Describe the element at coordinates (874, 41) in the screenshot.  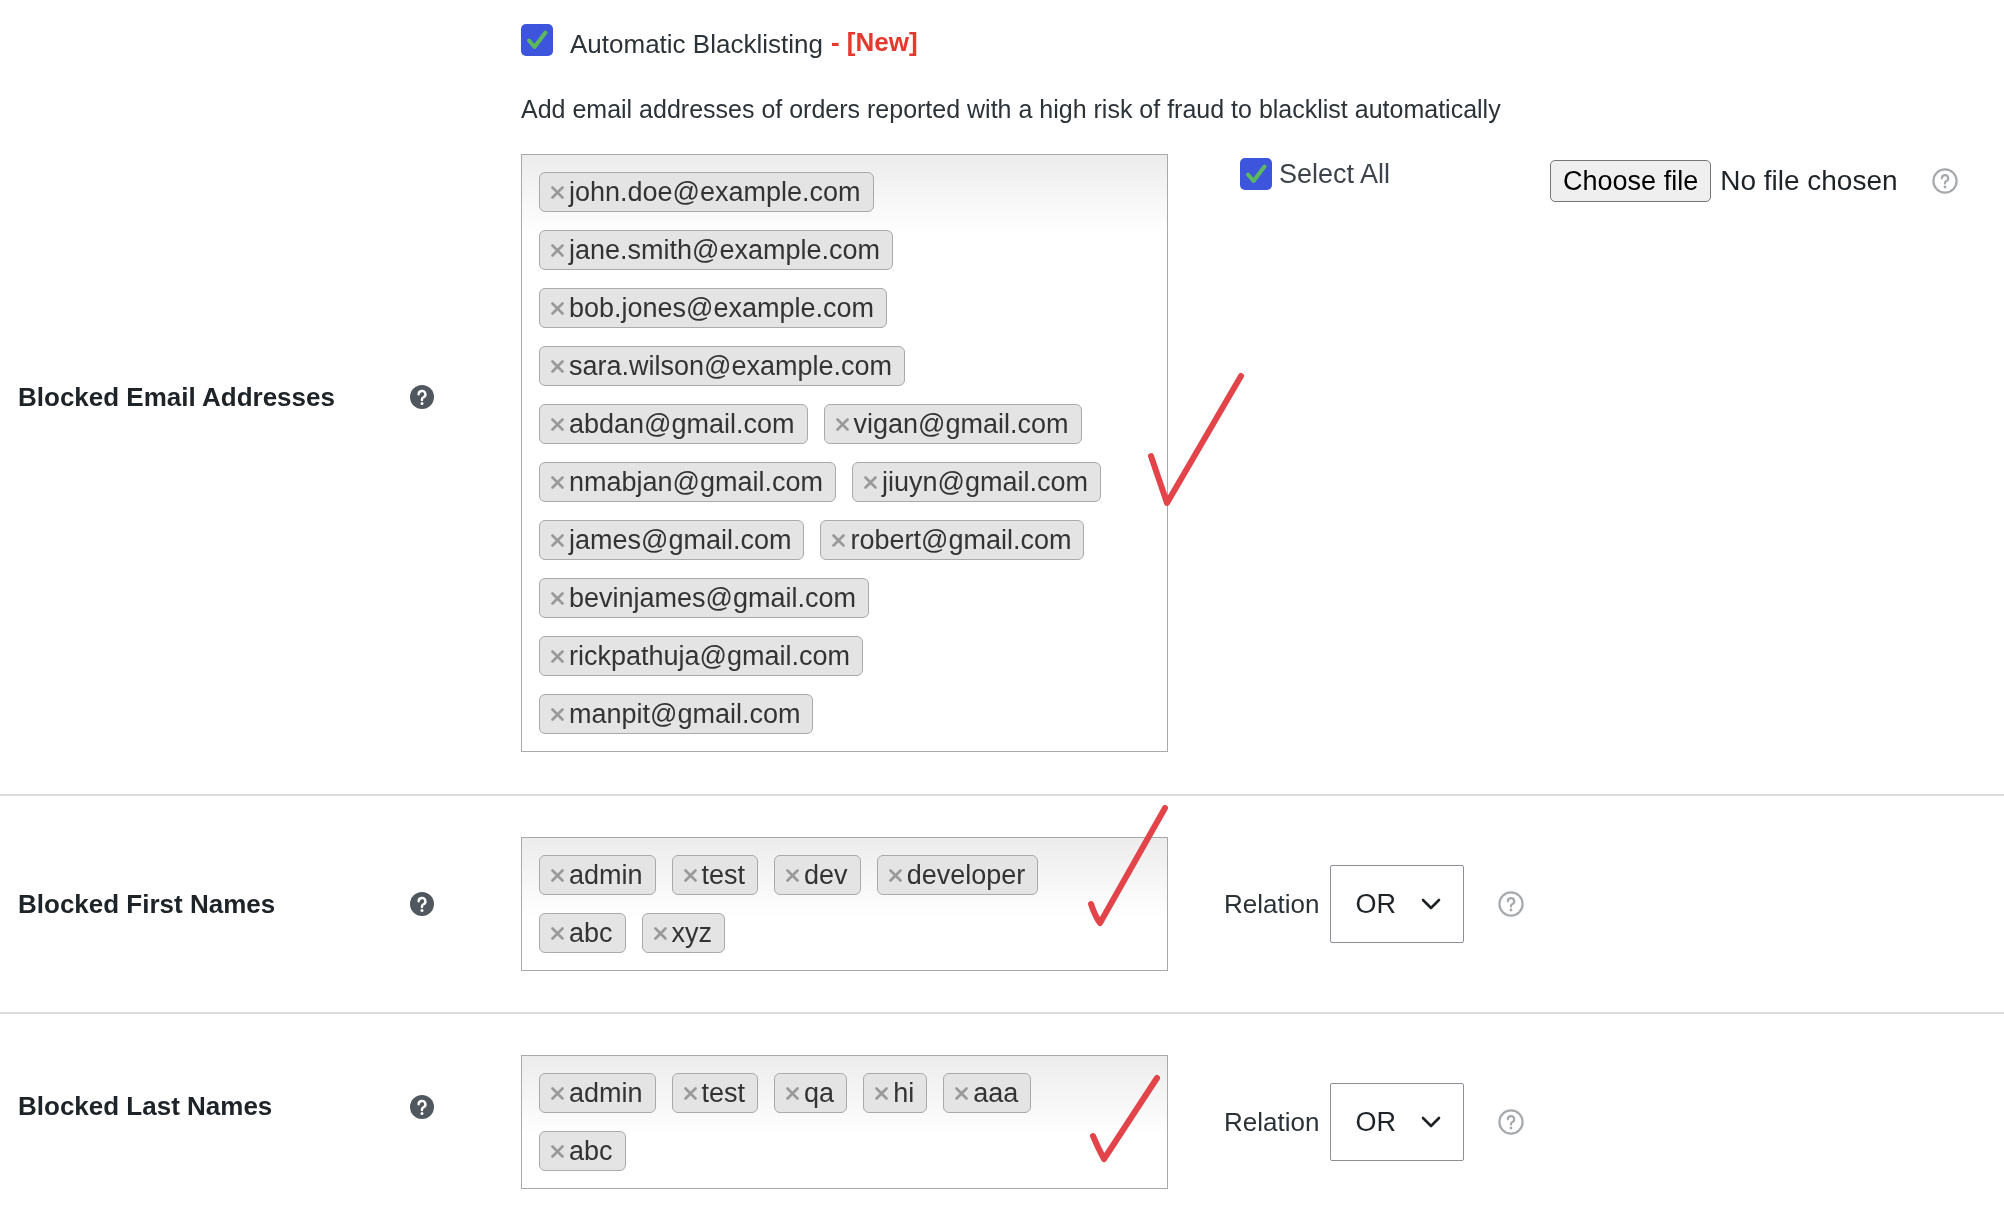
I see `new-label: - [New]` at that location.